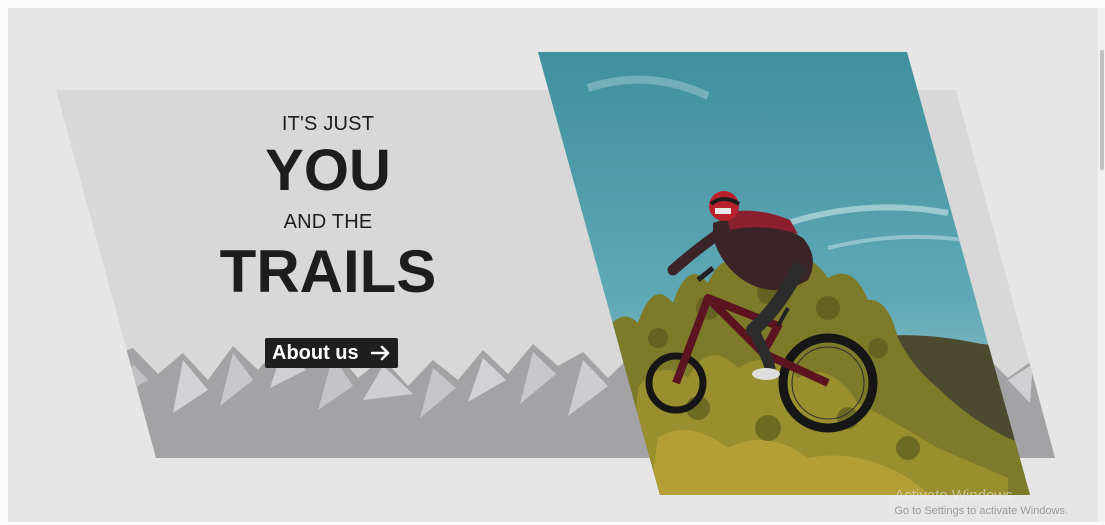  I want to click on about-us-button: About us, so click(331, 353).